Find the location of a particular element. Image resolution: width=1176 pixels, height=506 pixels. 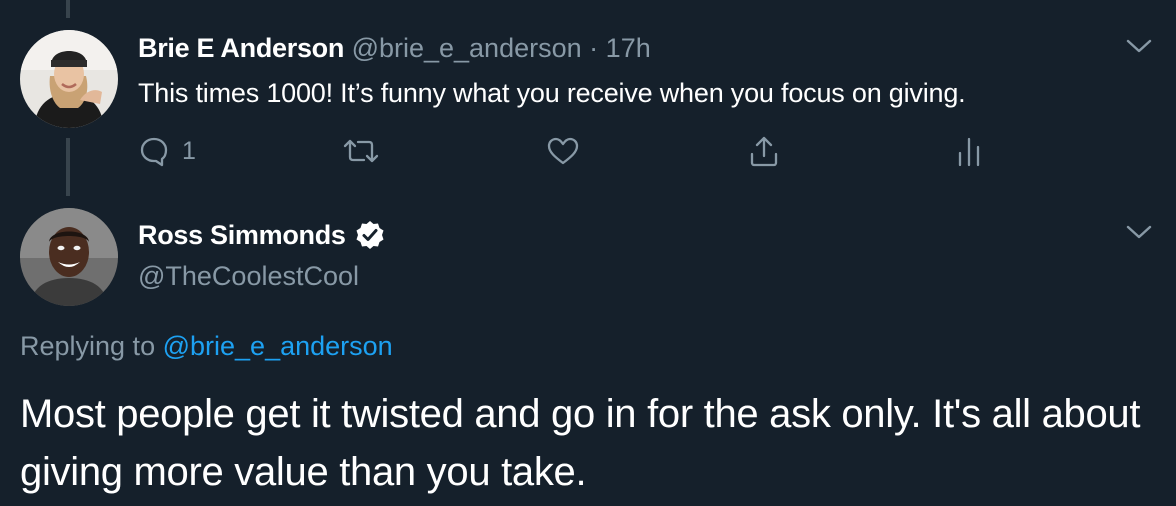

verified-badge-icon is located at coordinates (370, 235).